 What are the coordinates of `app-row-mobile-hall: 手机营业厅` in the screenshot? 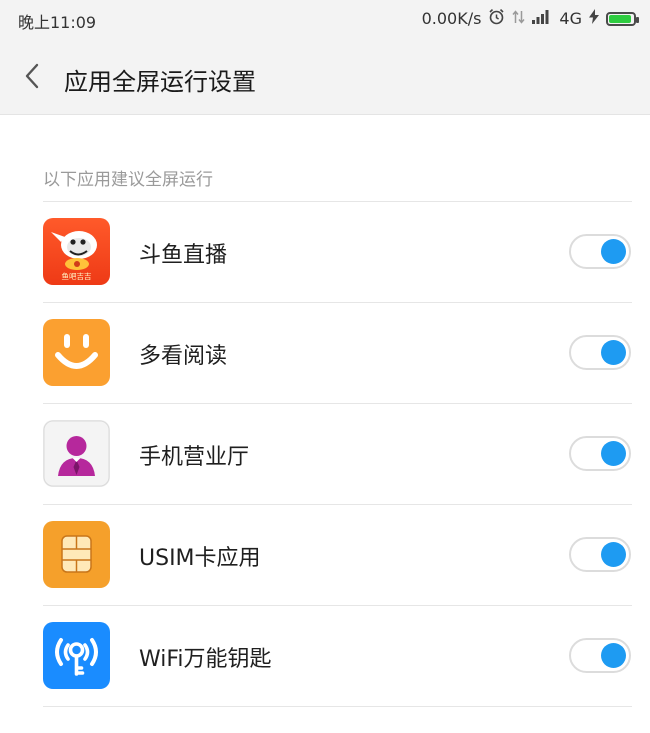 It's located at (337, 454).